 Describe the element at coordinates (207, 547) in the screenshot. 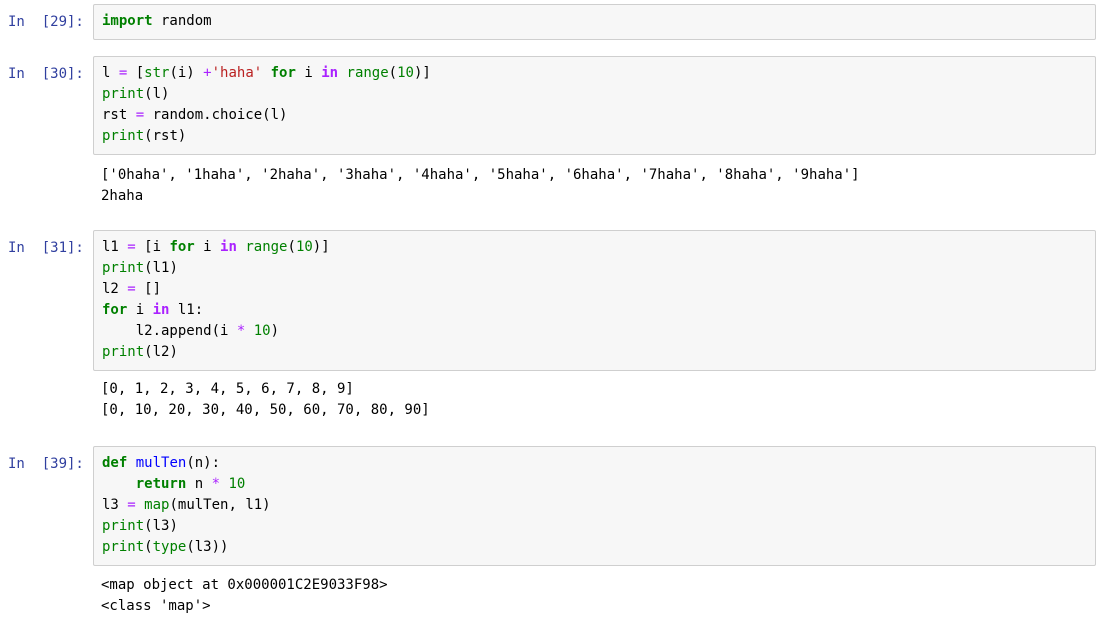

I see `code-token: (l3))` at that location.